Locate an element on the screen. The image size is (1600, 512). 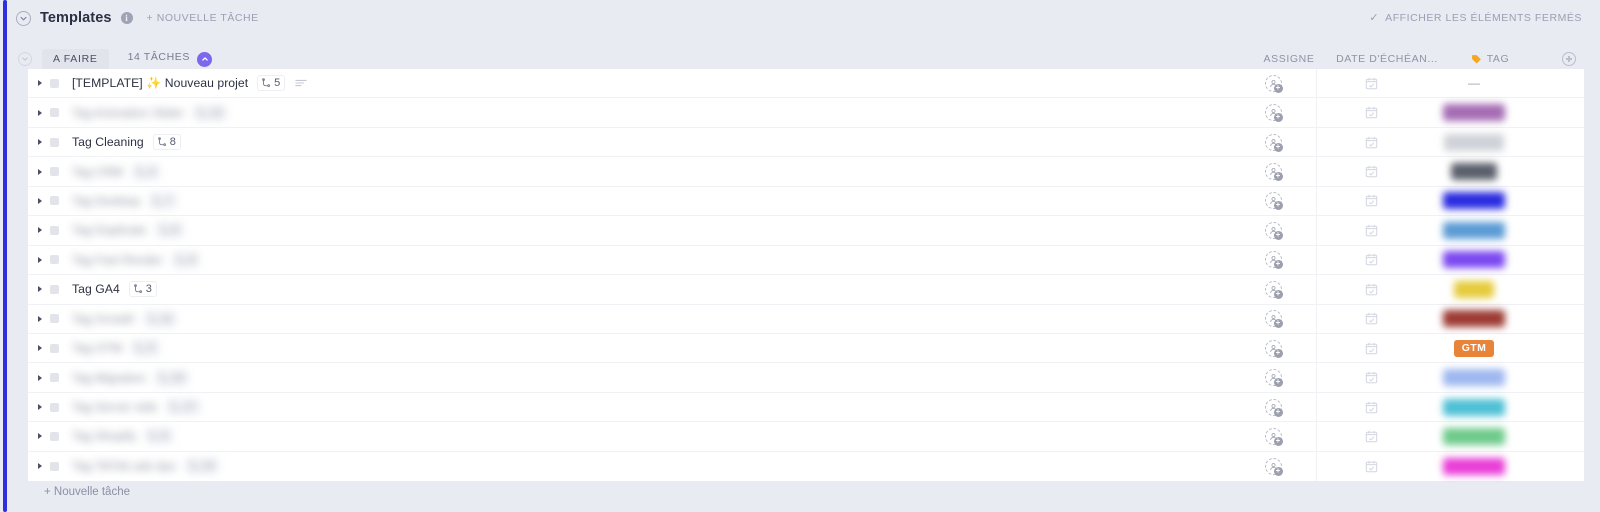
subtask-count-badge: 14 is located at coordinates (202, 466).